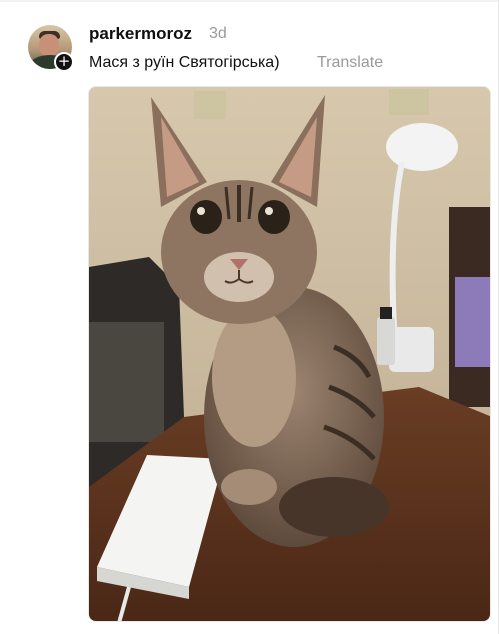 The width and height of the screenshot is (499, 634). I want to click on post-caption: Мася з руїн Святогірська), so click(184, 62).